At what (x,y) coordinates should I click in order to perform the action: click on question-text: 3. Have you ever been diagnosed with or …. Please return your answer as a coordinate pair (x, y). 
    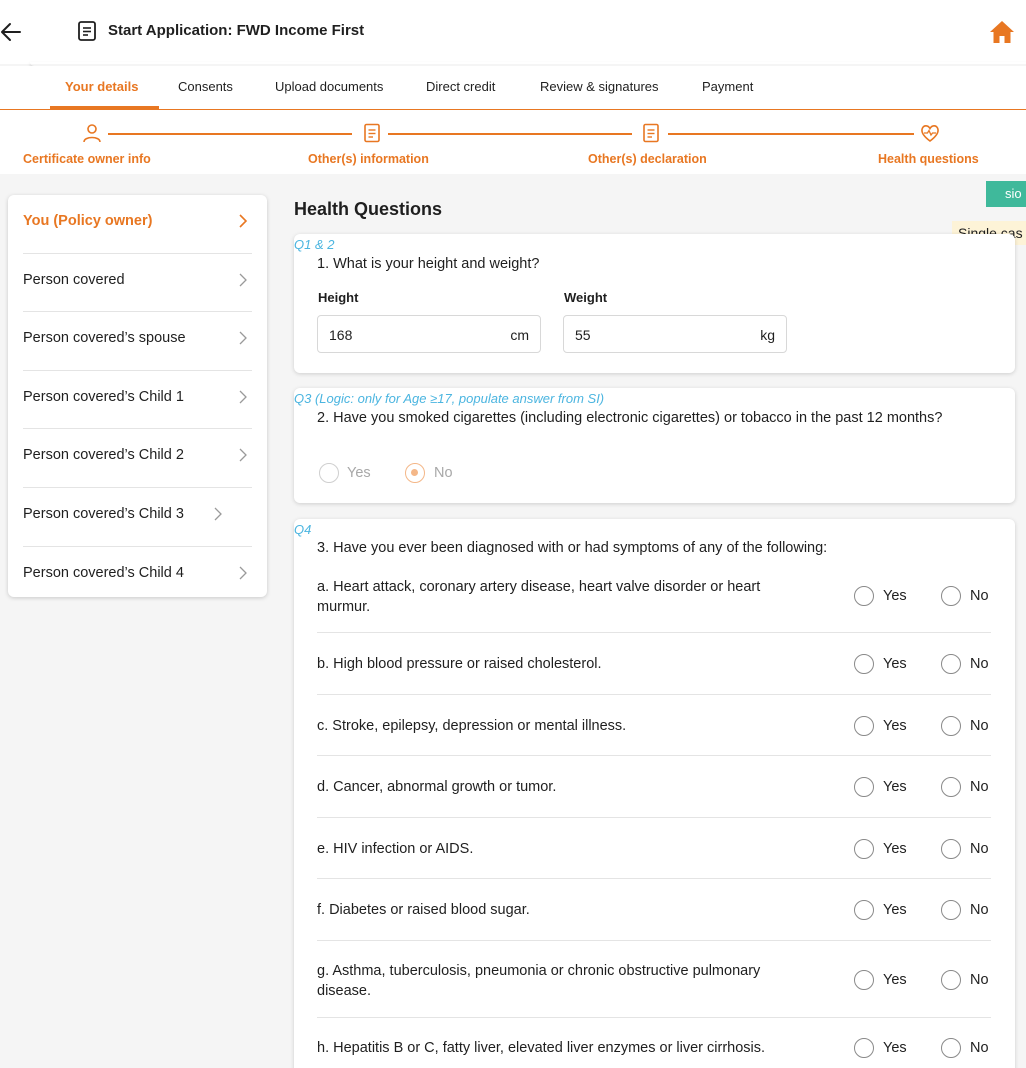
    Looking at the image, I should click on (572, 548).